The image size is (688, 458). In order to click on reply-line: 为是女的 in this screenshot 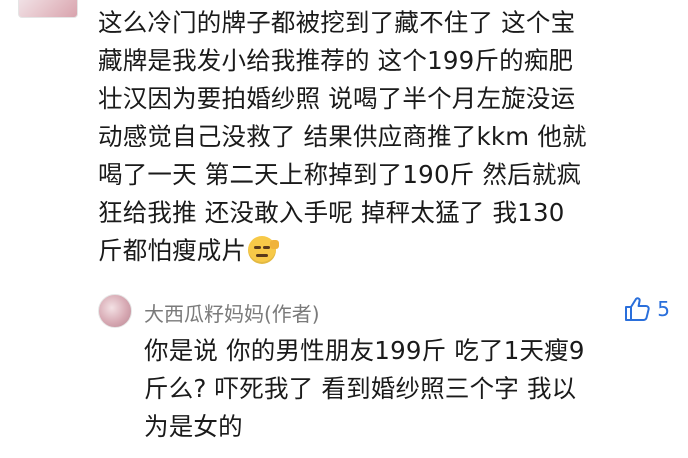, I will do `click(193, 426)`.